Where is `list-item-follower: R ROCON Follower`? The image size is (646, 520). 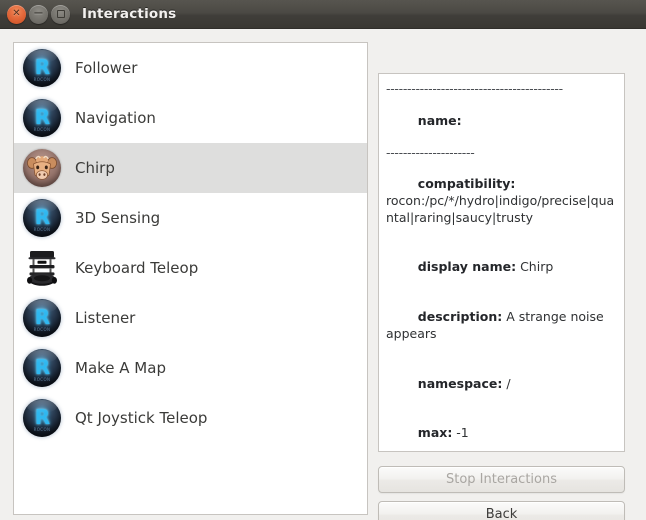 list-item-follower: R ROCON Follower is located at coordinates (190, 68).